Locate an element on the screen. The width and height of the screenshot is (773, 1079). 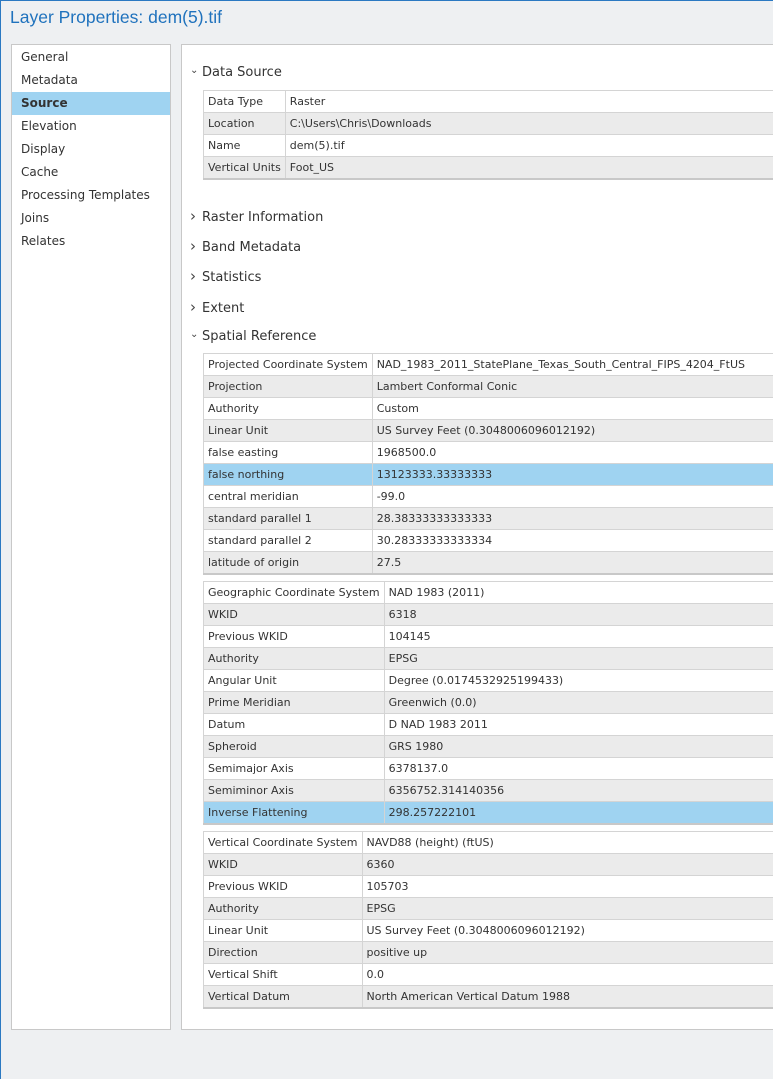
property-name: Prime Meridian is located at coordinates (294, 702).